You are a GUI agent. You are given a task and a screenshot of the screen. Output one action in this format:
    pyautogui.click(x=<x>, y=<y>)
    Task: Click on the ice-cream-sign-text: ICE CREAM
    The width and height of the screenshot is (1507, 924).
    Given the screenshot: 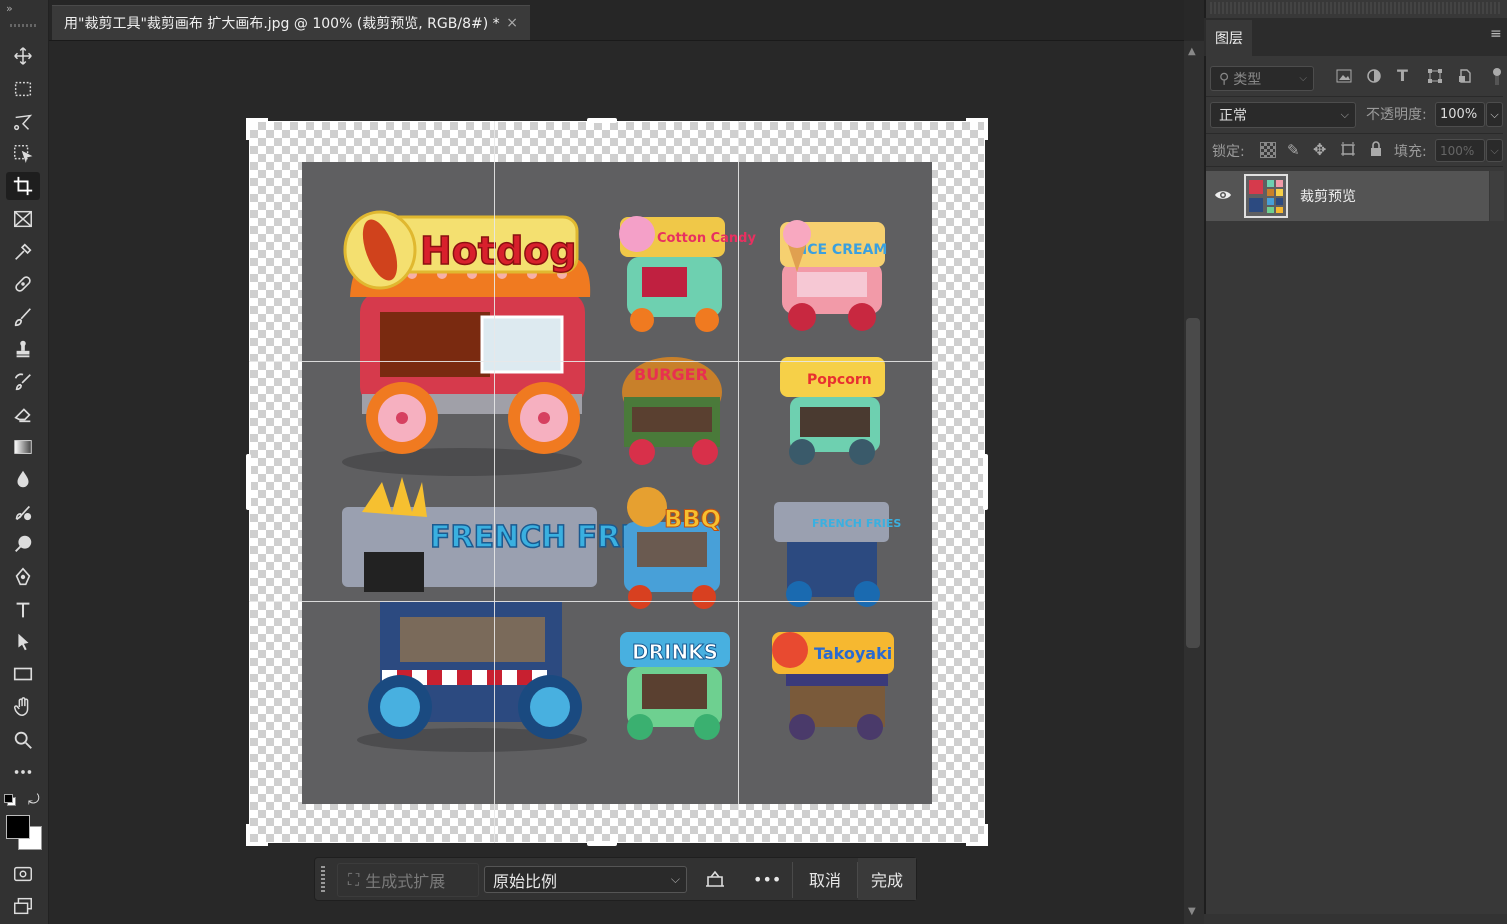 What is the action you would take?
    pyautogui.click(x=844, y=250)
    